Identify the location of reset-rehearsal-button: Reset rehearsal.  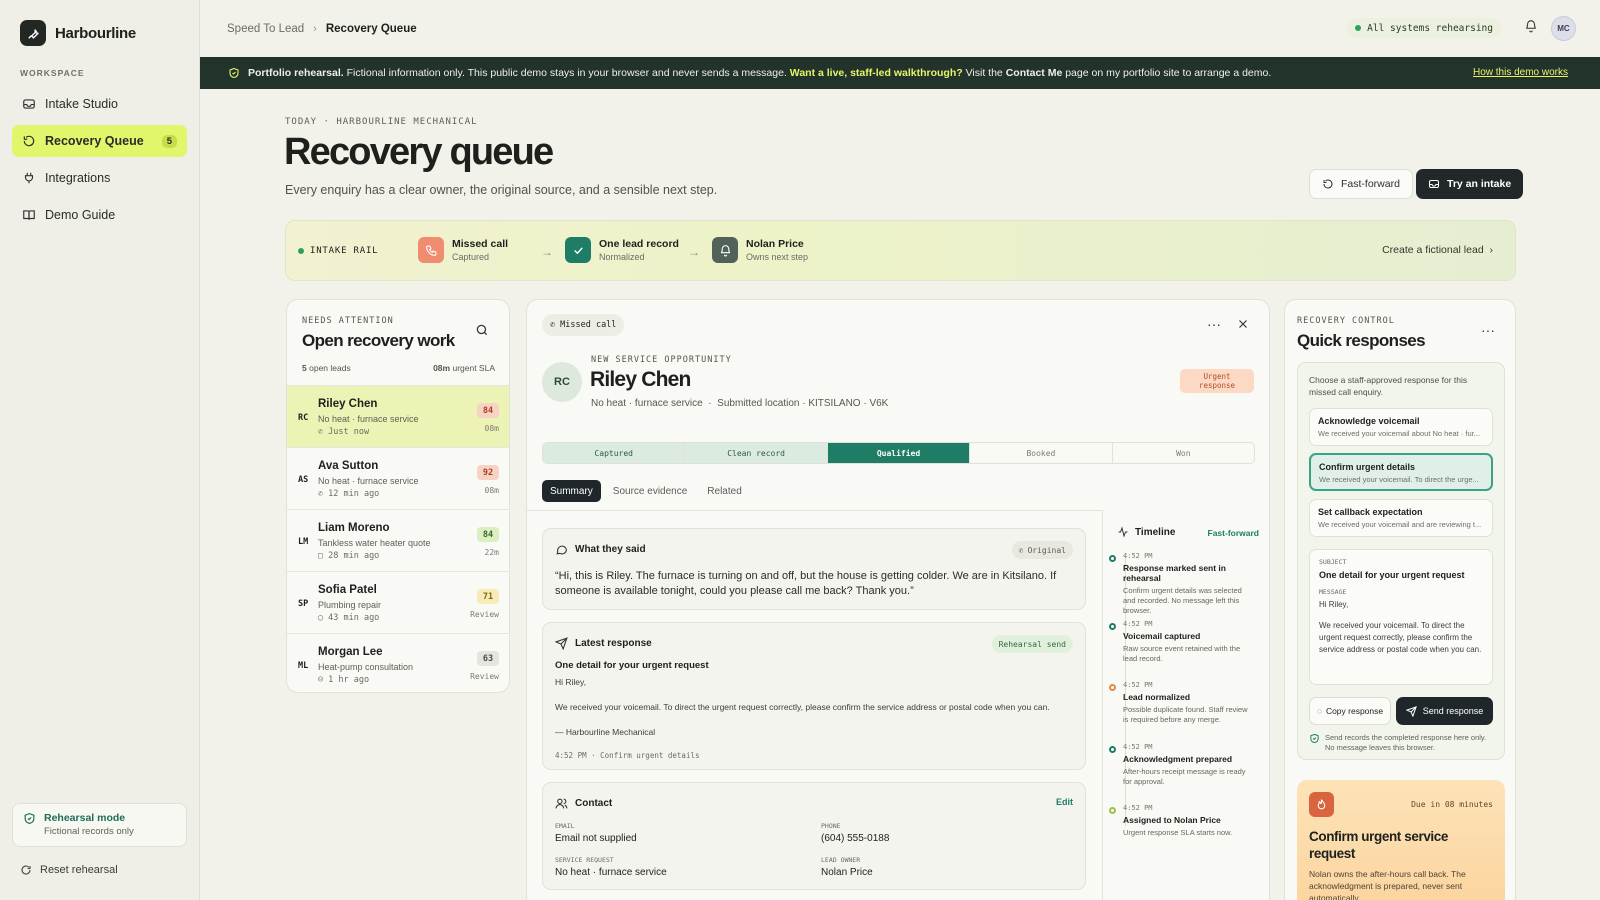
(69, 870).